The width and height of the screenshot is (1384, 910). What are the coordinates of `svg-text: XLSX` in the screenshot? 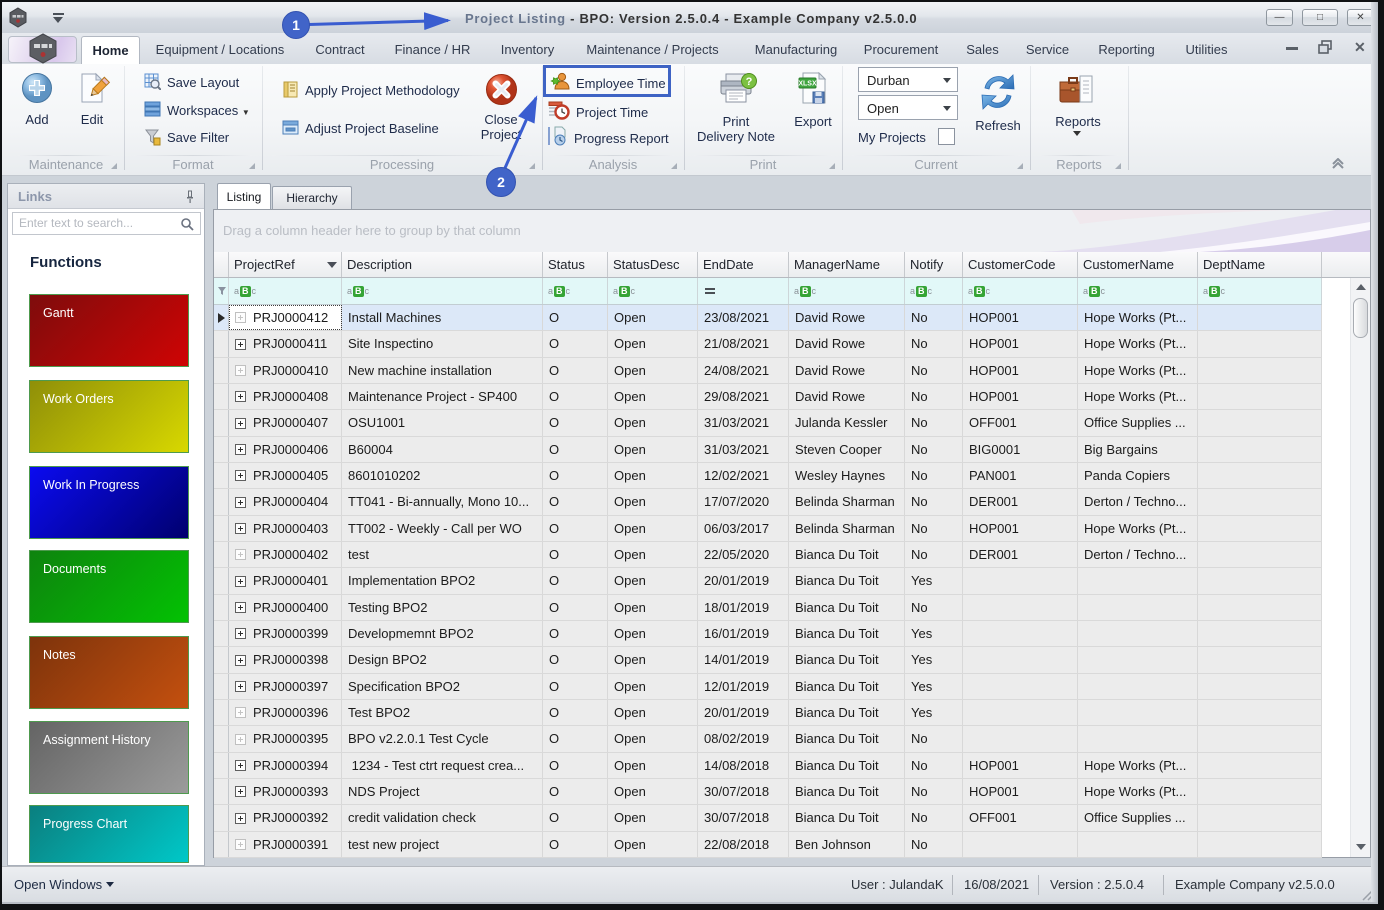 It's located at (807, 84).